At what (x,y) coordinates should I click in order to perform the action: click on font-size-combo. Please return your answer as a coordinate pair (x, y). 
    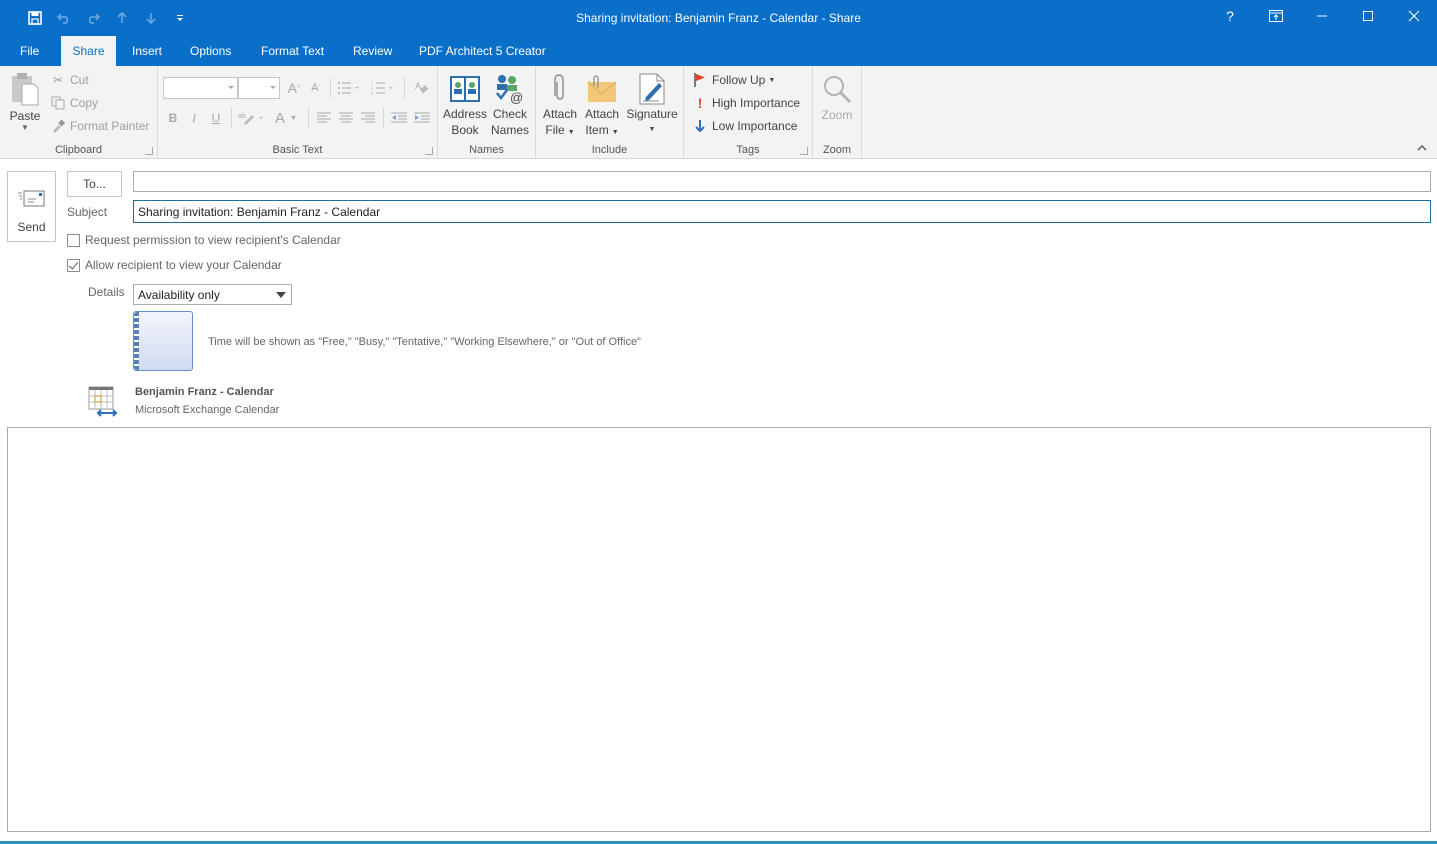
    Looking at the image, I should click on (259, 88).